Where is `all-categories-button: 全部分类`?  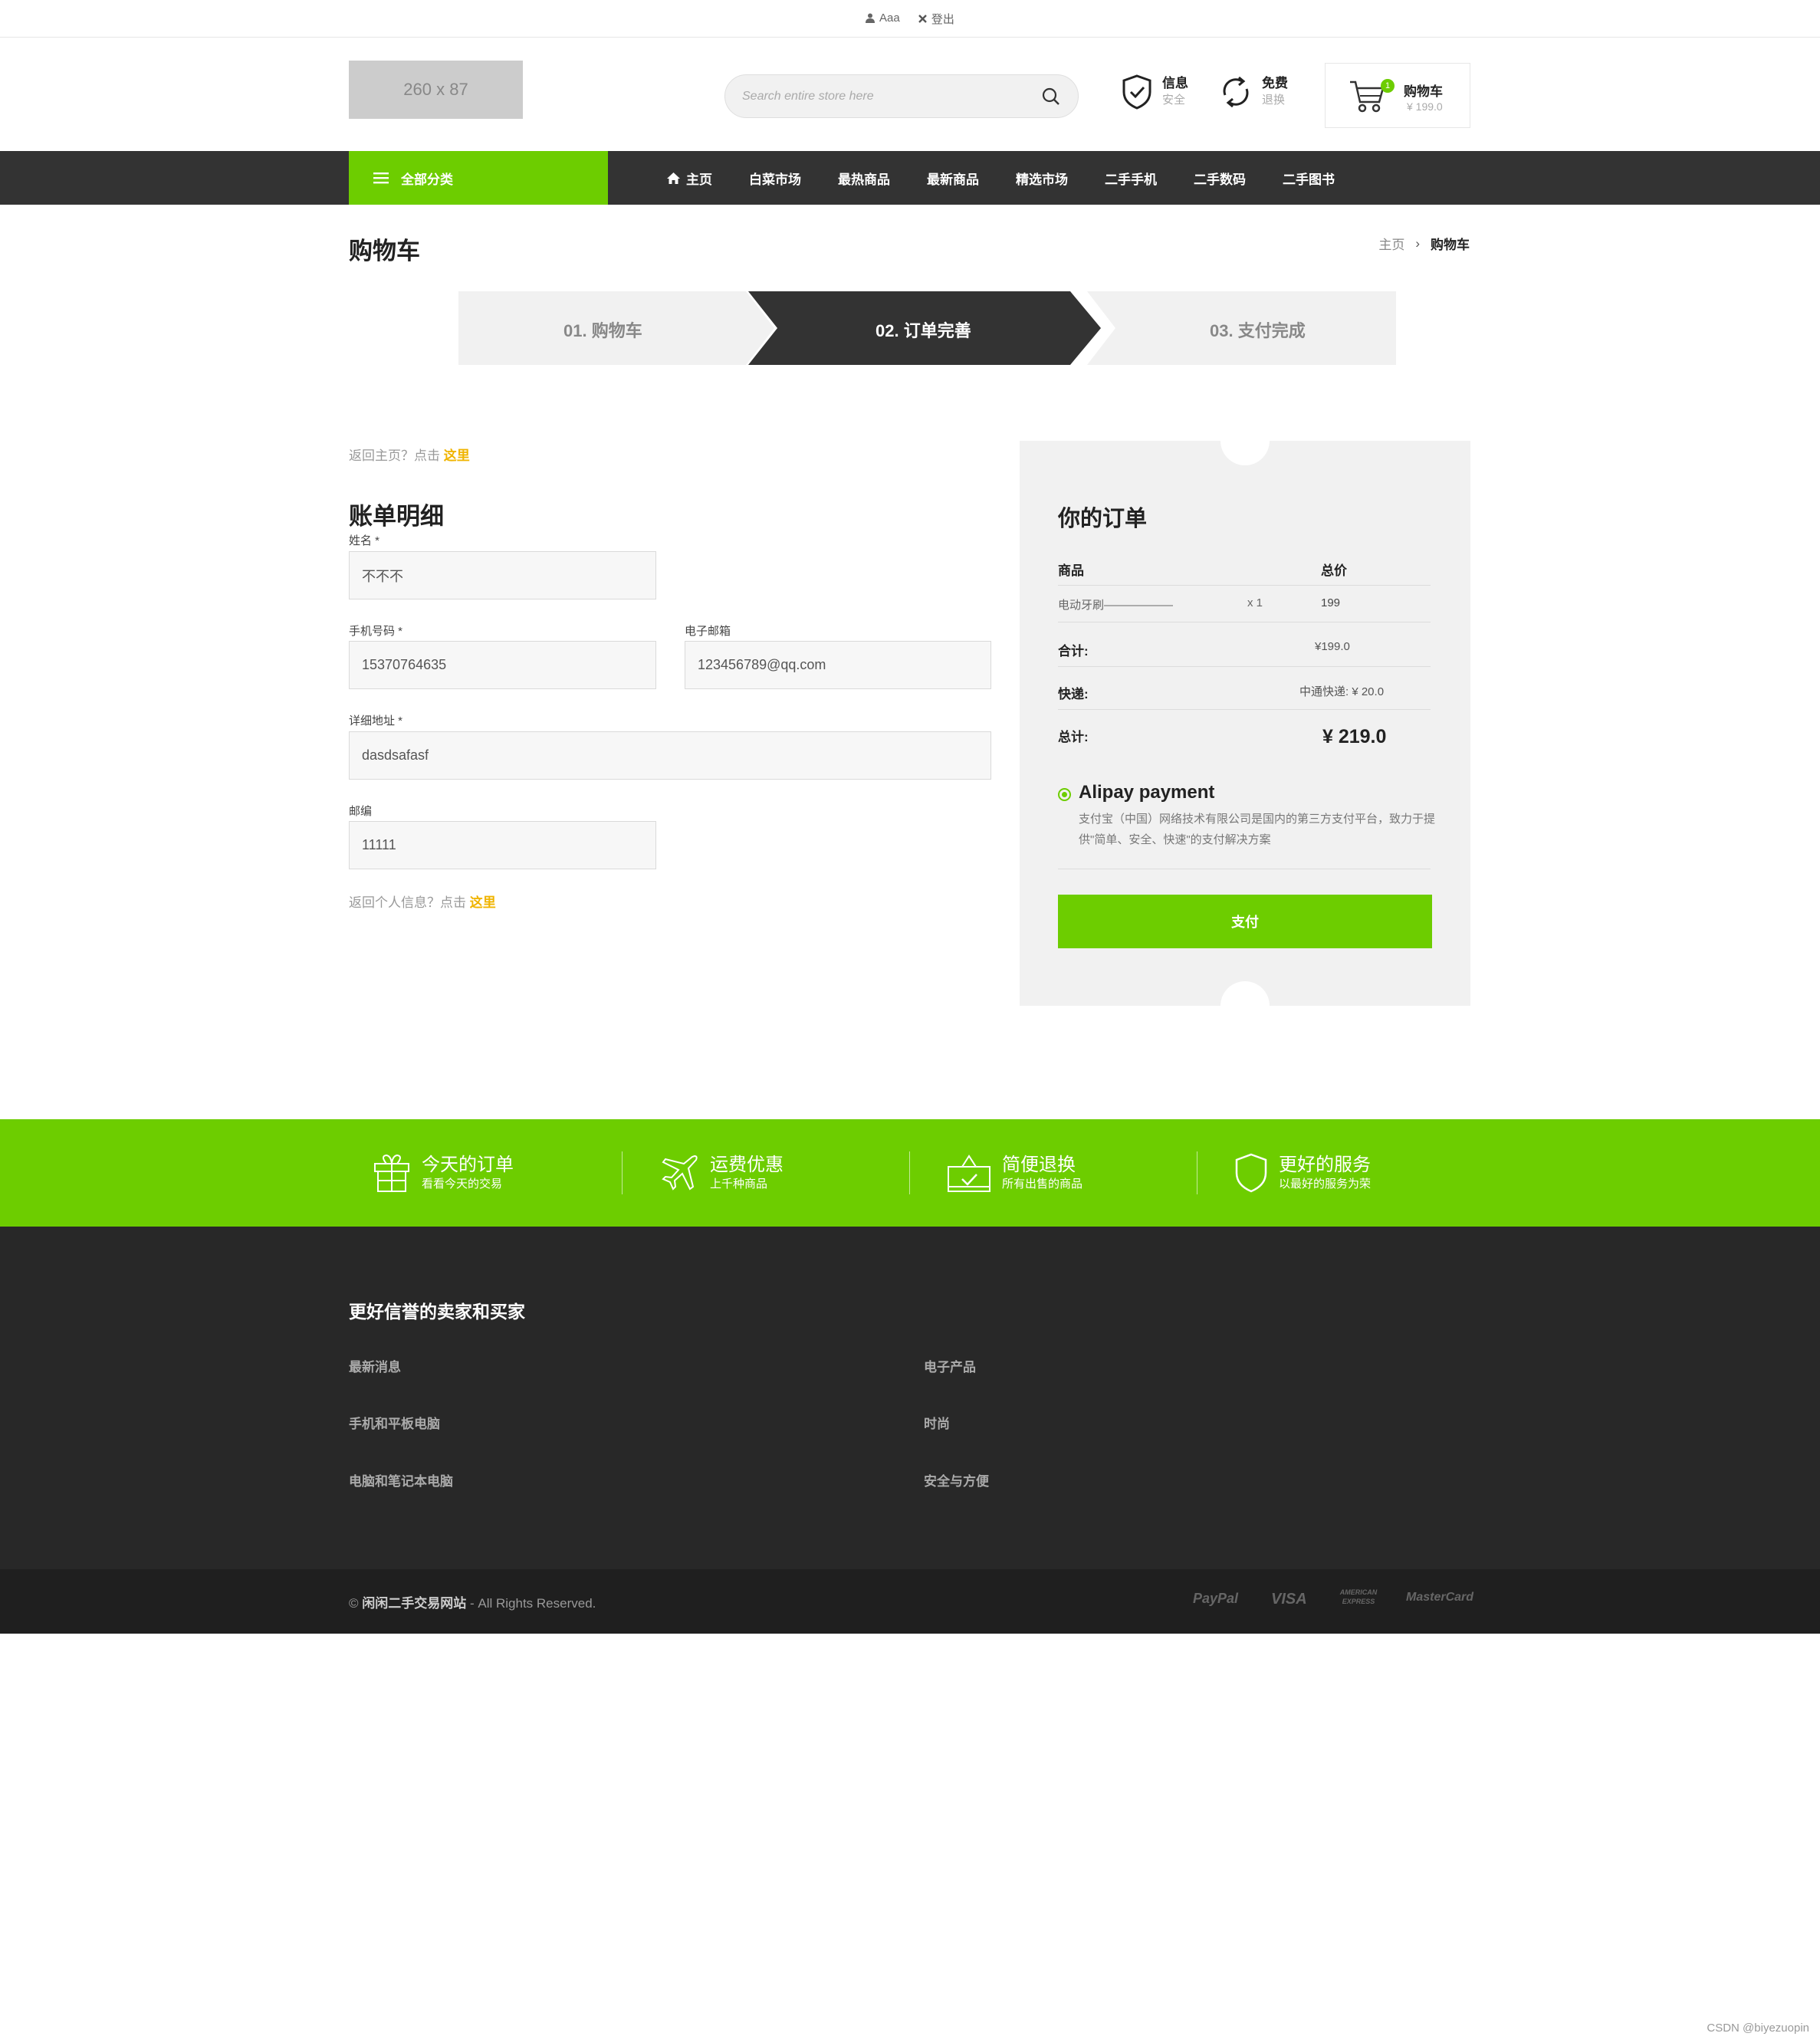 all-categories-button: 全部分类 is located at coordinates (479, 178).